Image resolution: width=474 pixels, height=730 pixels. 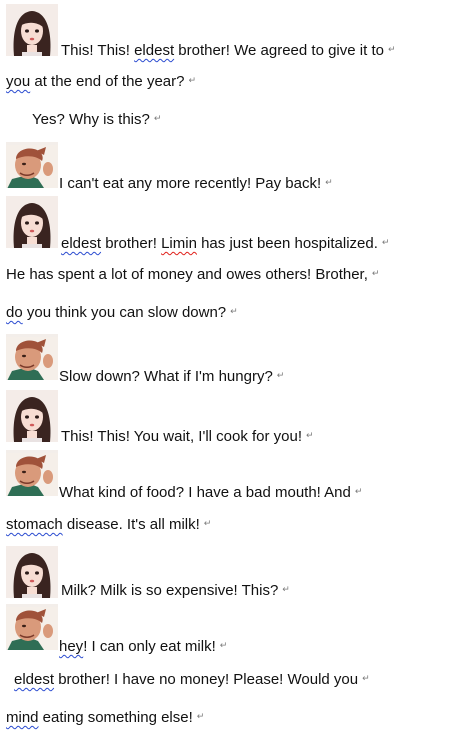 I want to click on marked-word: stomach, so click(x=34, y=524).